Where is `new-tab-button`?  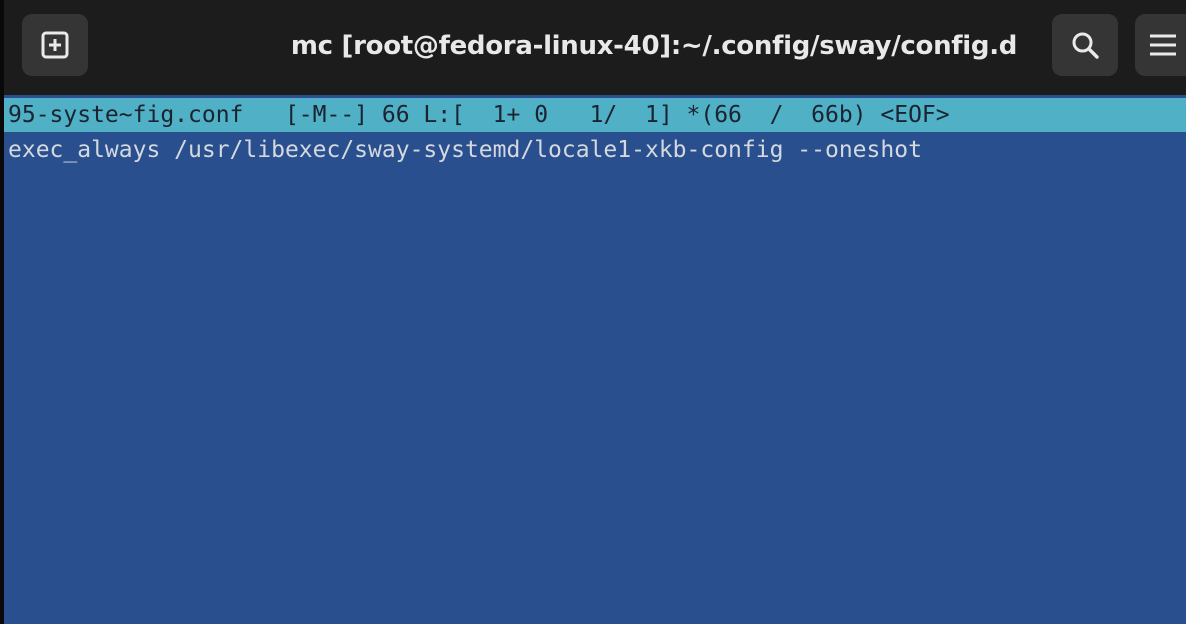 new-tab-button is located at coordinates (55, 45).